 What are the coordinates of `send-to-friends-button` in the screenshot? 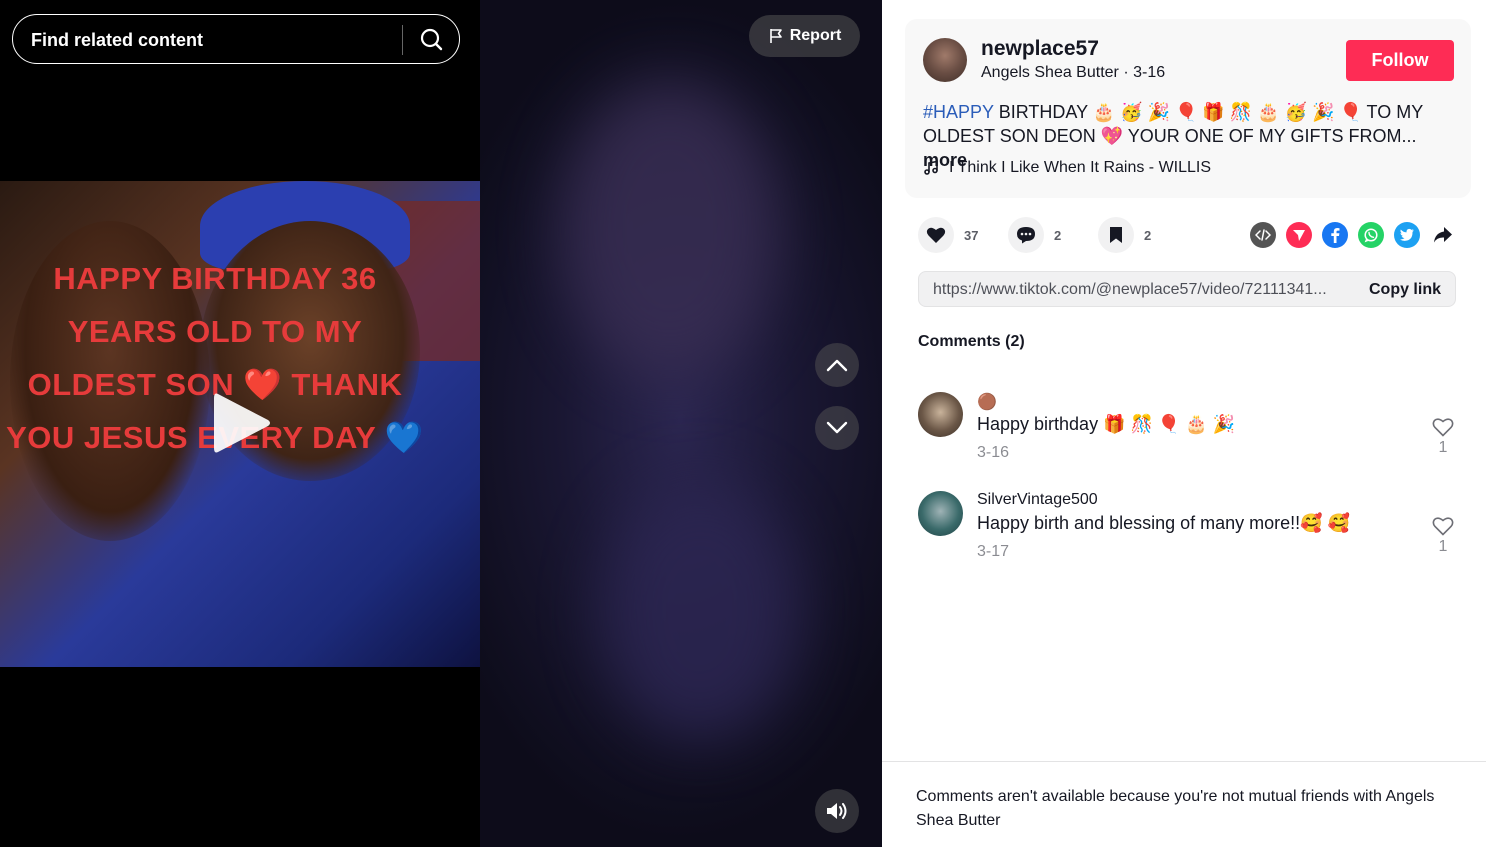 It's located at (1299, 235).